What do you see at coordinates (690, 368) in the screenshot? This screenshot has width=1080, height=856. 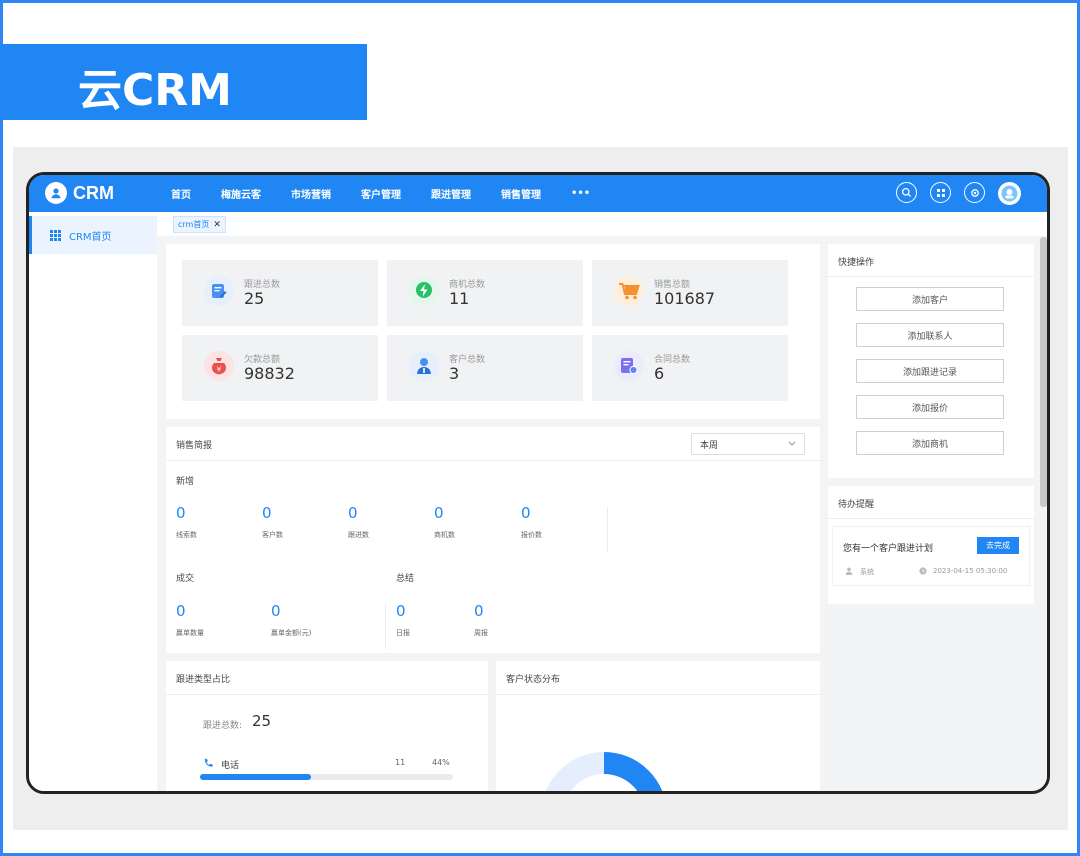 I see `stat-card-contracts: 合同总数 6` at bounding box center [690, 368].